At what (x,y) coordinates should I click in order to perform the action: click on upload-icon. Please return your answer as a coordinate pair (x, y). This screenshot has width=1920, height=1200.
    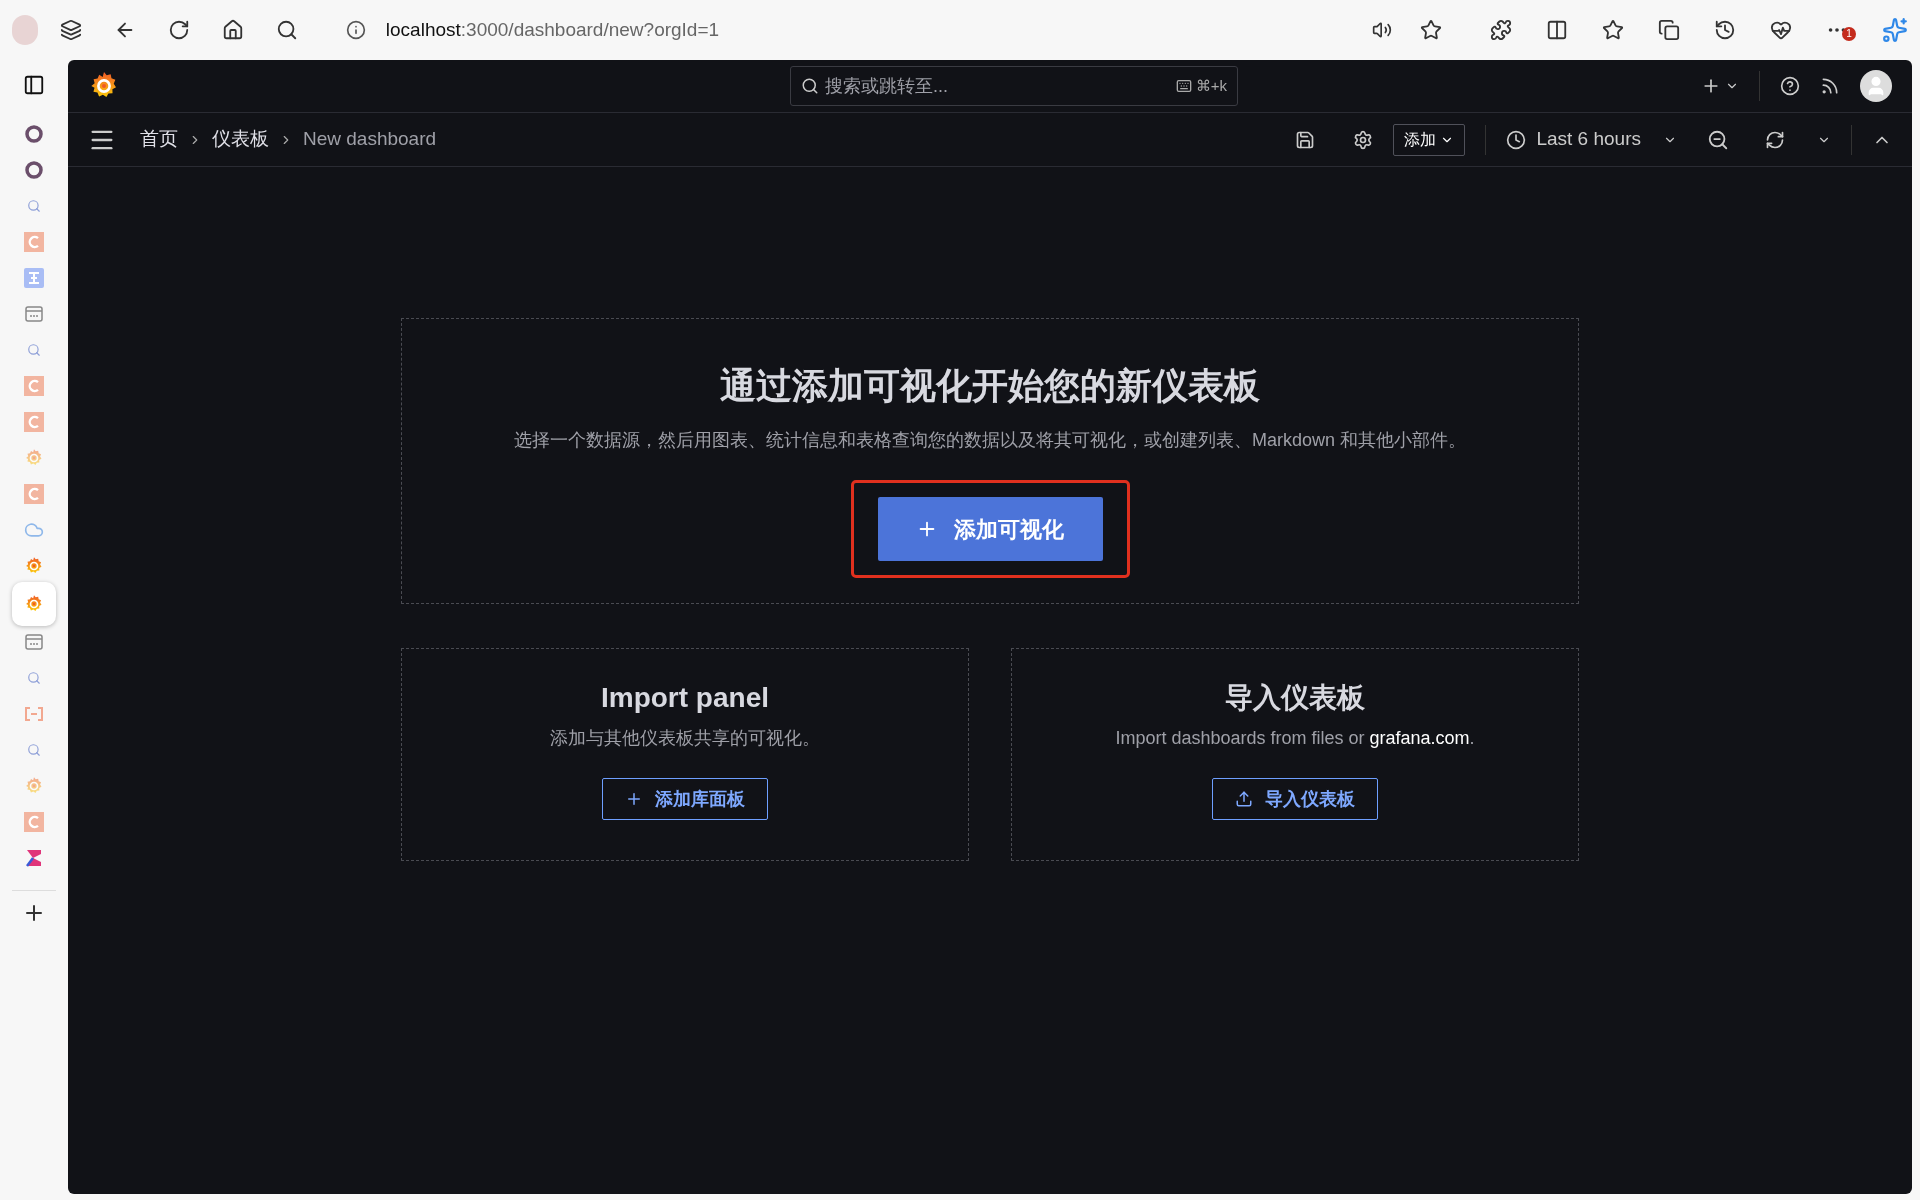
    Looking at the image, I should click on (1244, 799).